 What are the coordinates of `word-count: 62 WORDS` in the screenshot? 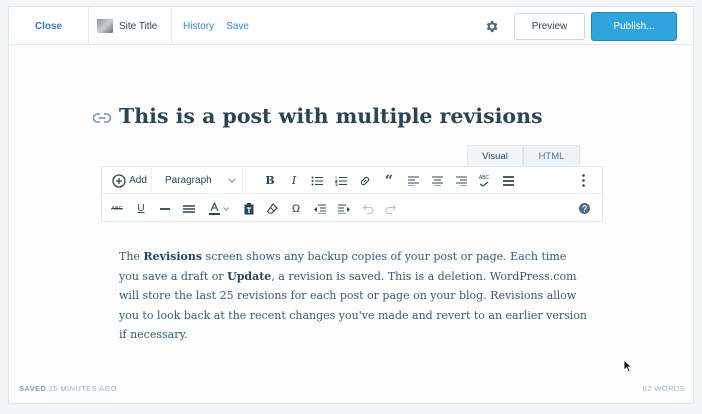 It's located at (663, 388).